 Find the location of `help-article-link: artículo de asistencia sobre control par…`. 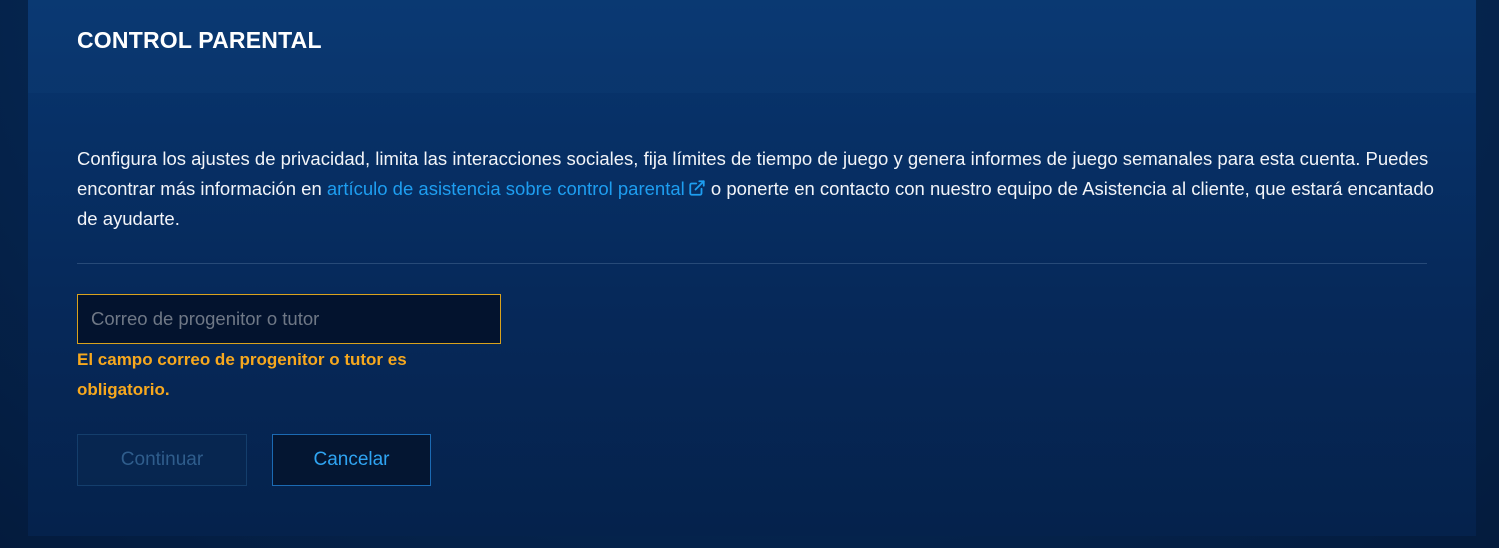

help-article-link: artículo de asistencia sobre control par… is located at coordinates (516, 188).